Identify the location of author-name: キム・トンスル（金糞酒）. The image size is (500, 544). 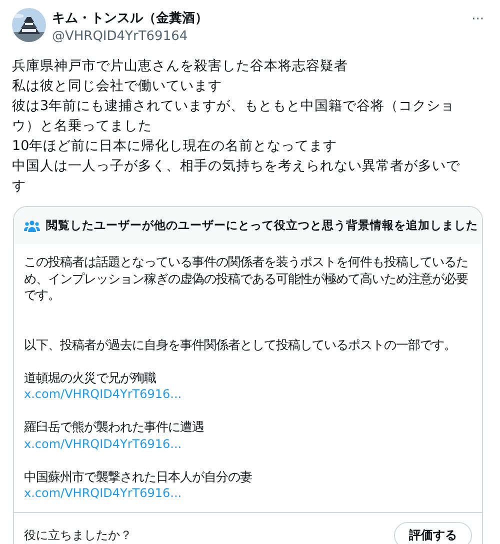
(259, 19).